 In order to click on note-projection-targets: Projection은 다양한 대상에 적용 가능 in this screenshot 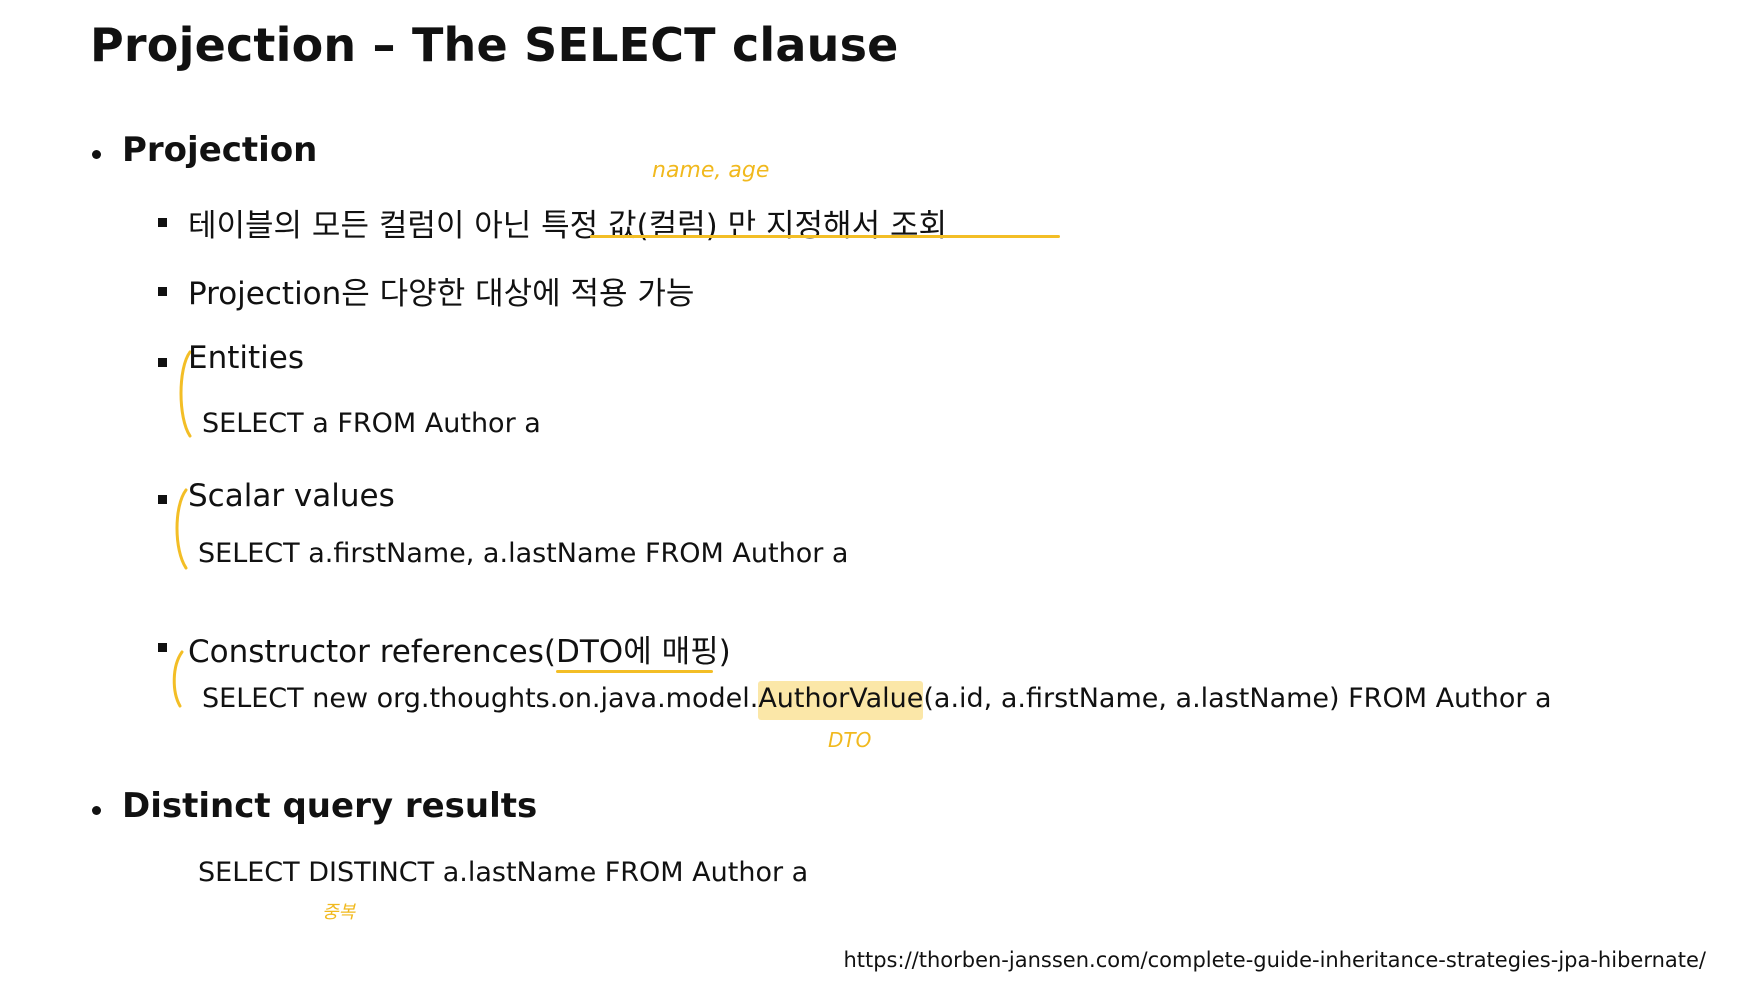, I will do `click(441, 294)`.